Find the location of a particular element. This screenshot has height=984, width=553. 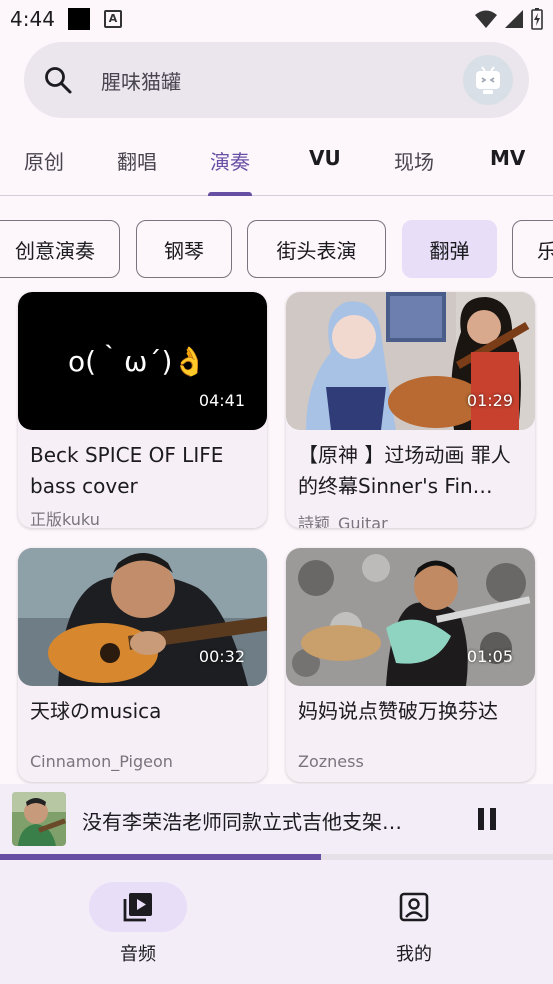

chip-label: 钢琴 is located at coordinates (184, 250).